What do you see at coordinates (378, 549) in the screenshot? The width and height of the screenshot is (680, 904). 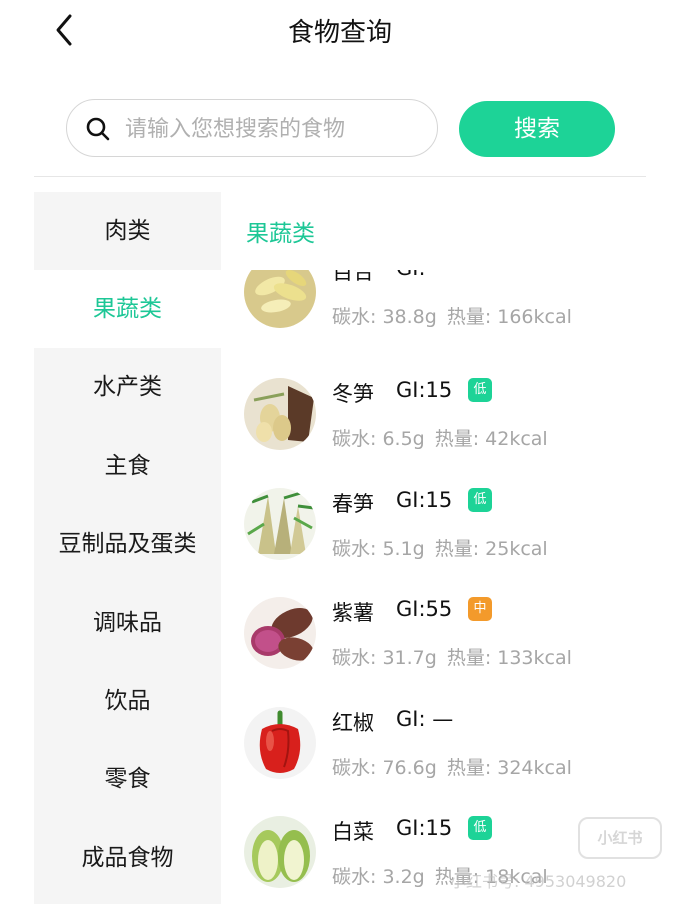 I see `food-carbs: 碳水: 5.1g` at bounding box center [378, 549].